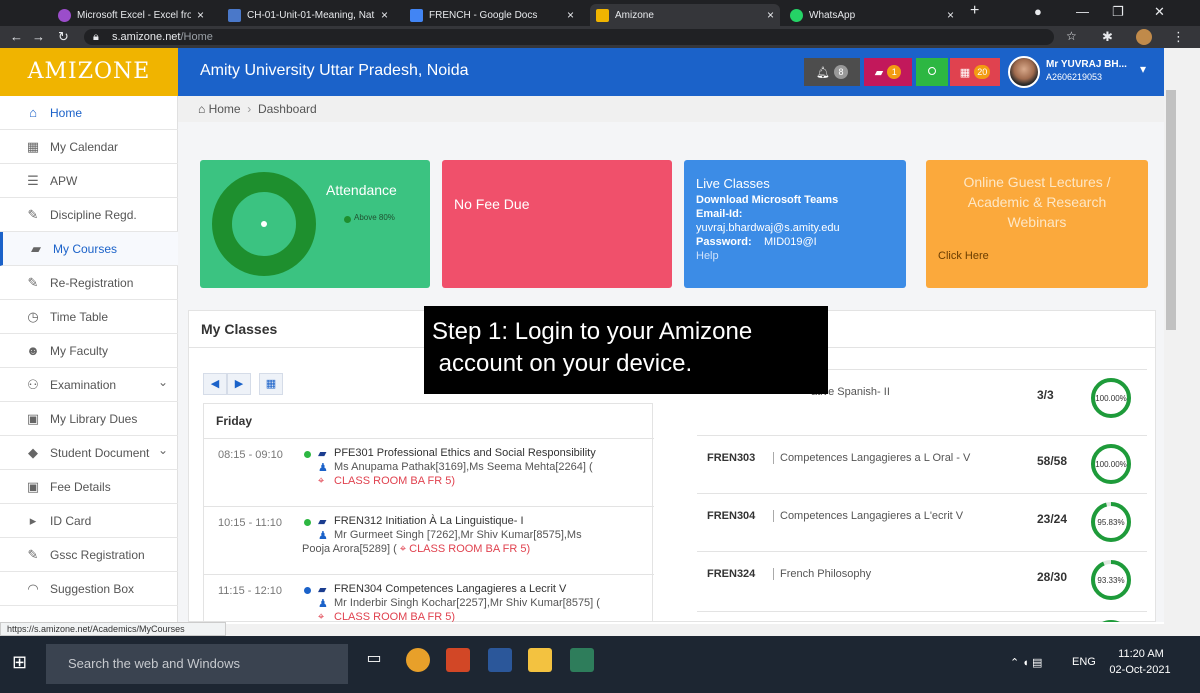  What do you see at coordinates (872, 15) in the screenshot?
I see `tab-whatsapp: WhatsApp ×` at bounding box center [872, 15].